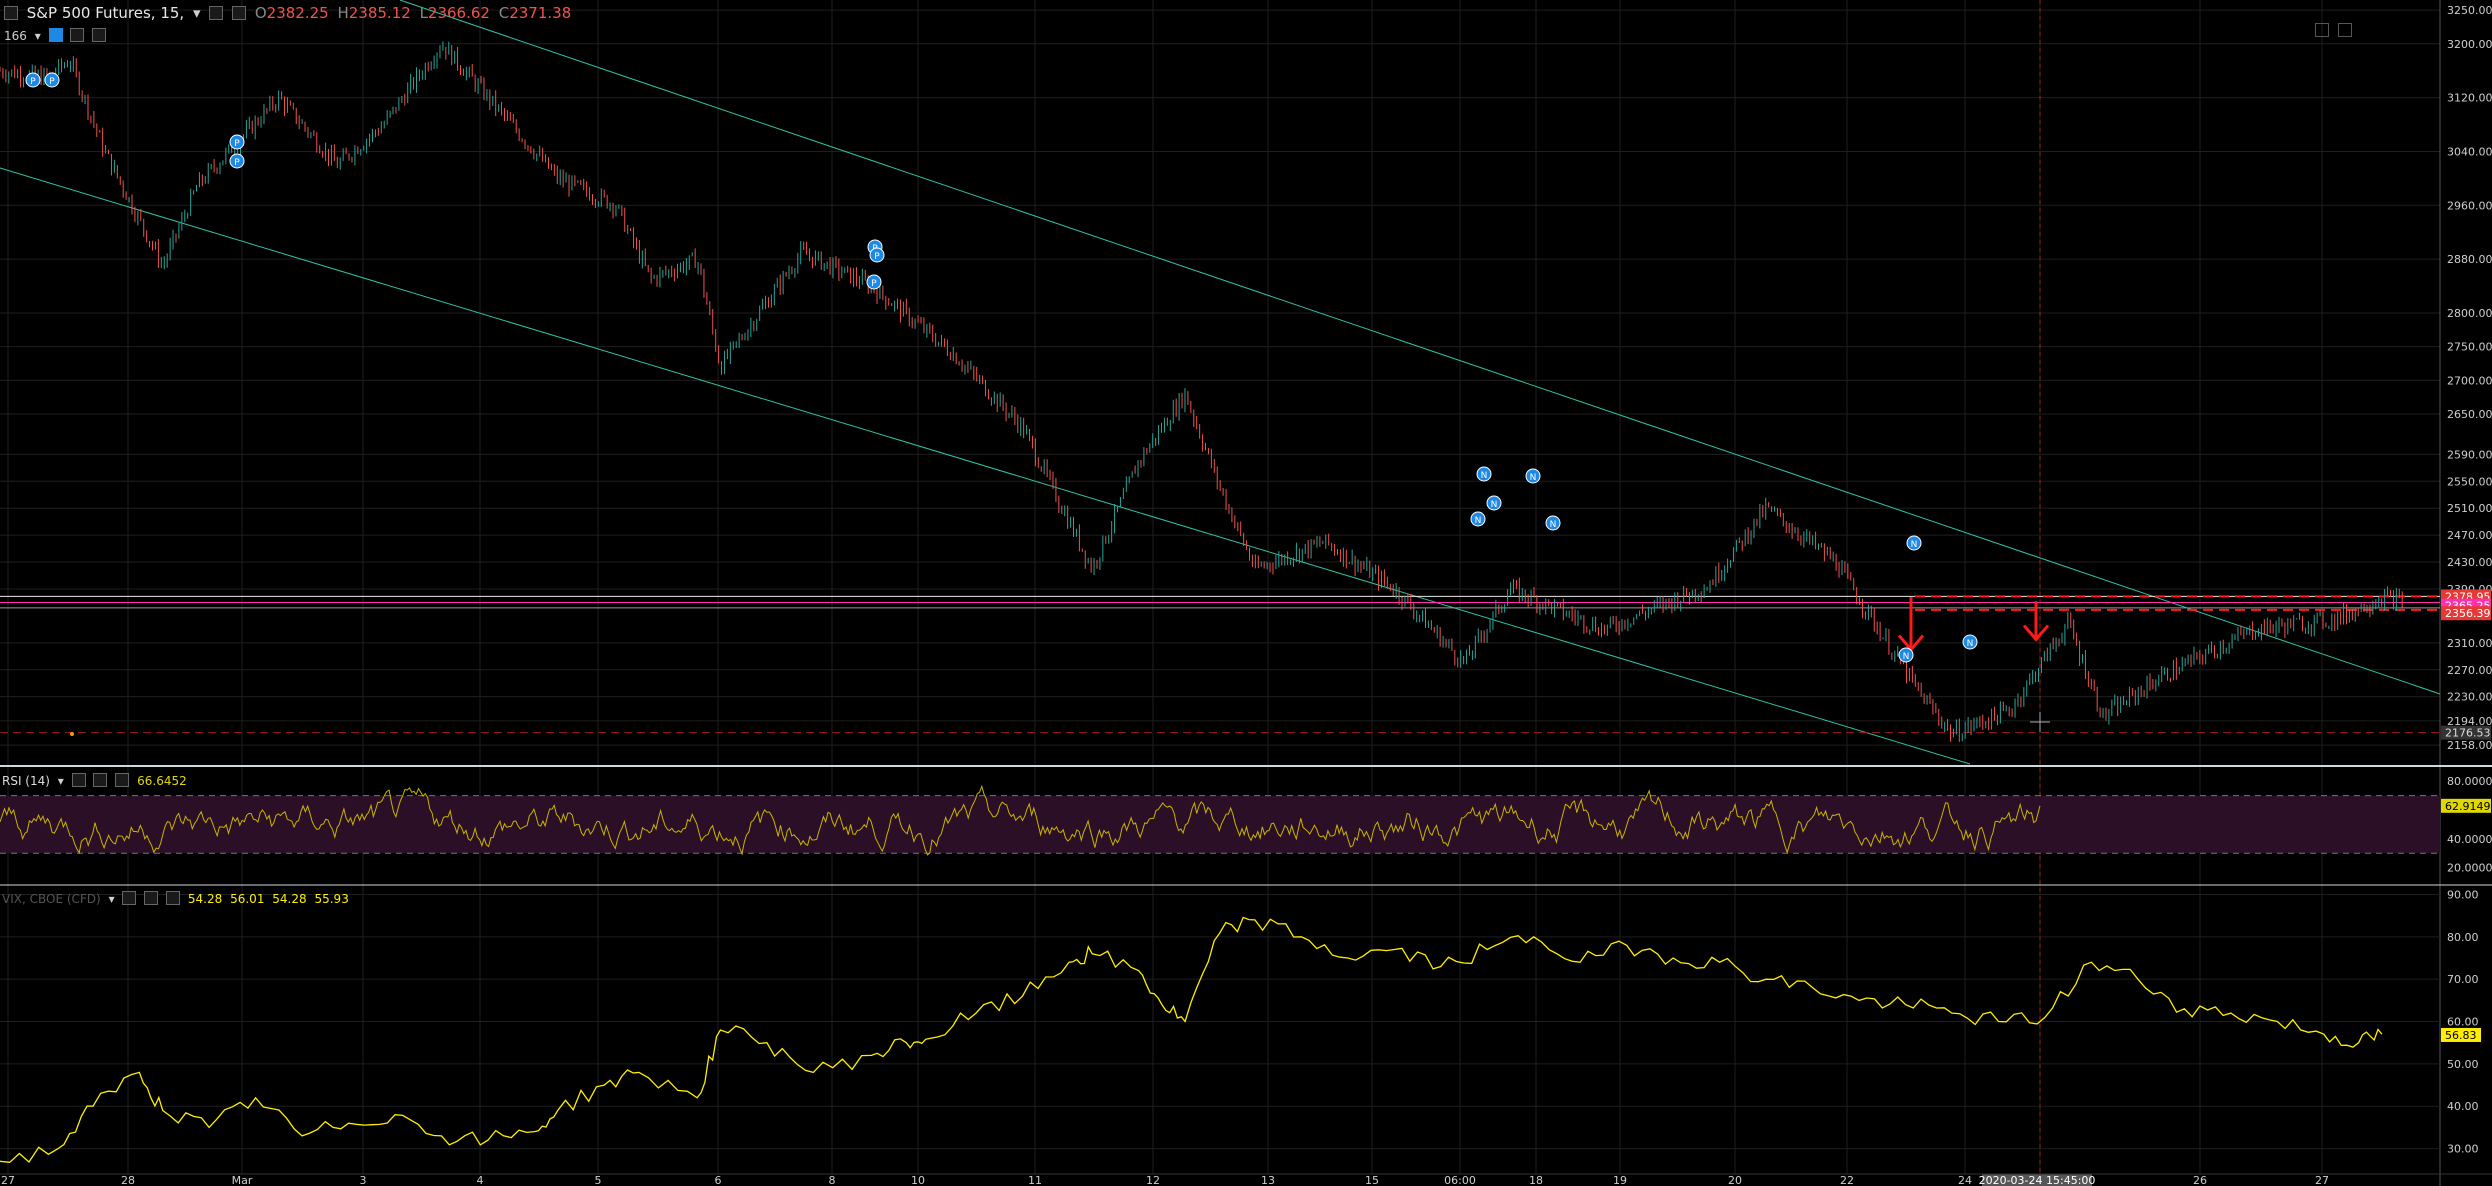 The image size is (2492, 1186). Describe the element at coordinates (480, 1180) in the screenshot. I see `x-tick-label: 4` at that location.